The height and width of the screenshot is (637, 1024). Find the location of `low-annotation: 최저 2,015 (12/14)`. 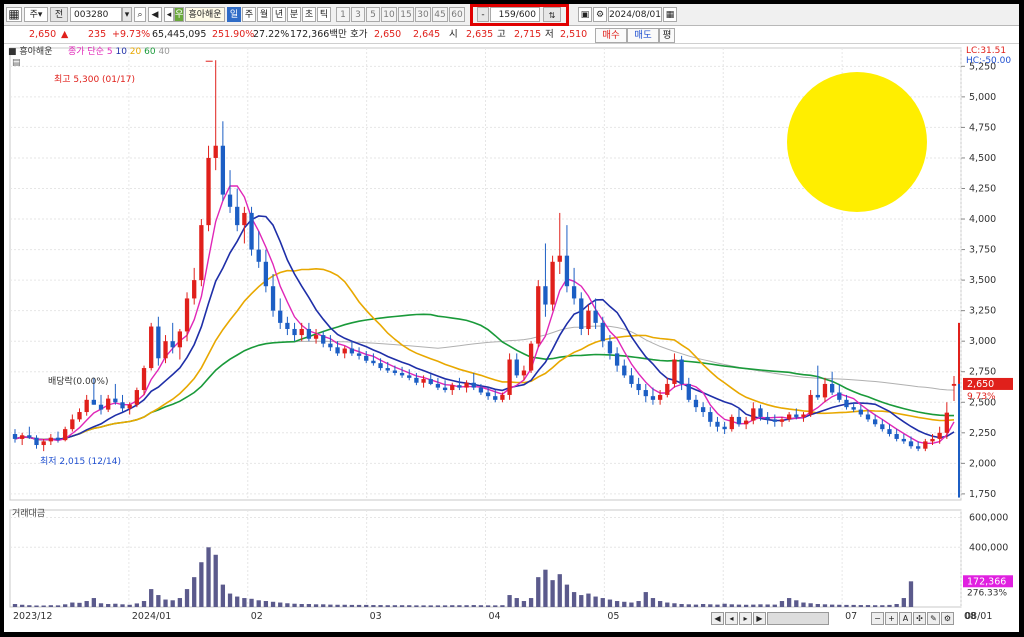

low-annotation: 최저 2,015 (12/14) is located at coordinates (81, 462).